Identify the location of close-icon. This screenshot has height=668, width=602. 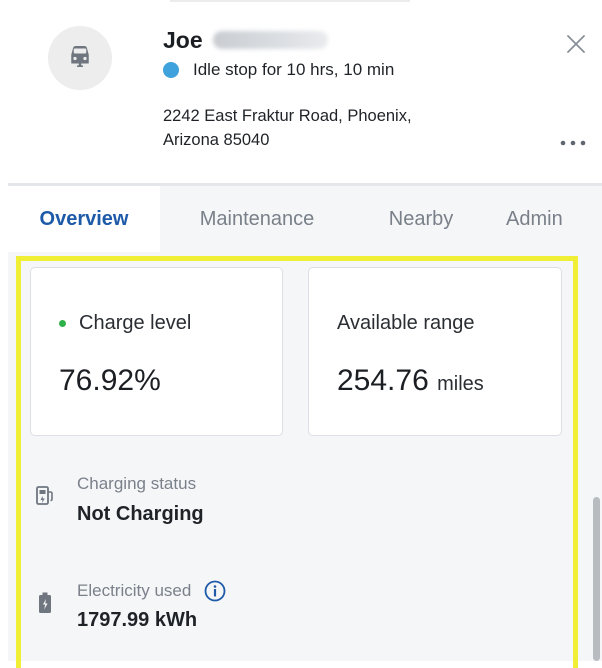
(576, 46).